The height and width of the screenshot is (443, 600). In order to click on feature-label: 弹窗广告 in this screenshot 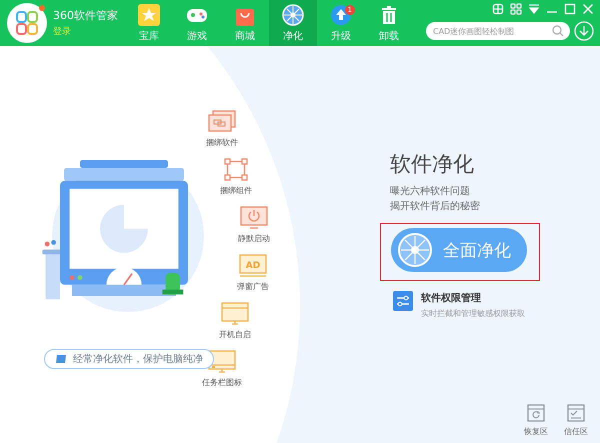, I will do `click(253, 286)`.